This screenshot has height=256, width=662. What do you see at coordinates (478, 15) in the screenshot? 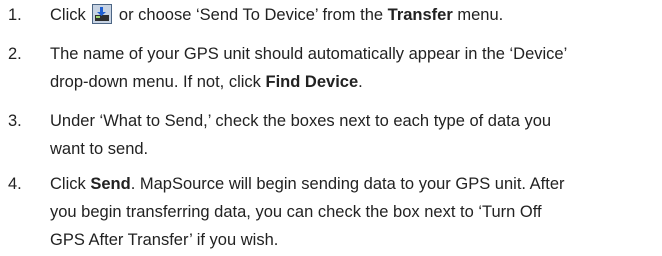
I see `text-fragment: menu.` at bounding box center [478, 15].